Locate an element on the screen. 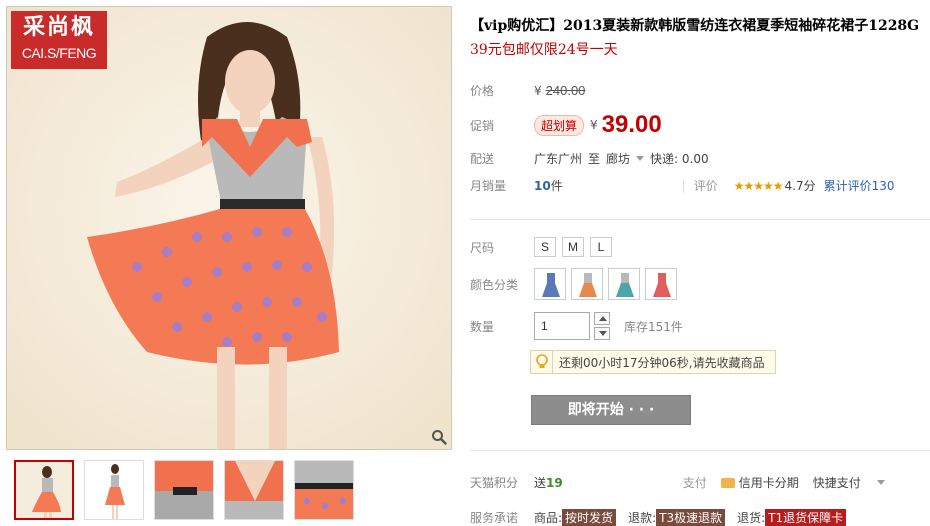 Image resolution: width=930 pixels, height=526 pixels. quick-pay-link: 快捷支付 is located at coordinates (837, 482).